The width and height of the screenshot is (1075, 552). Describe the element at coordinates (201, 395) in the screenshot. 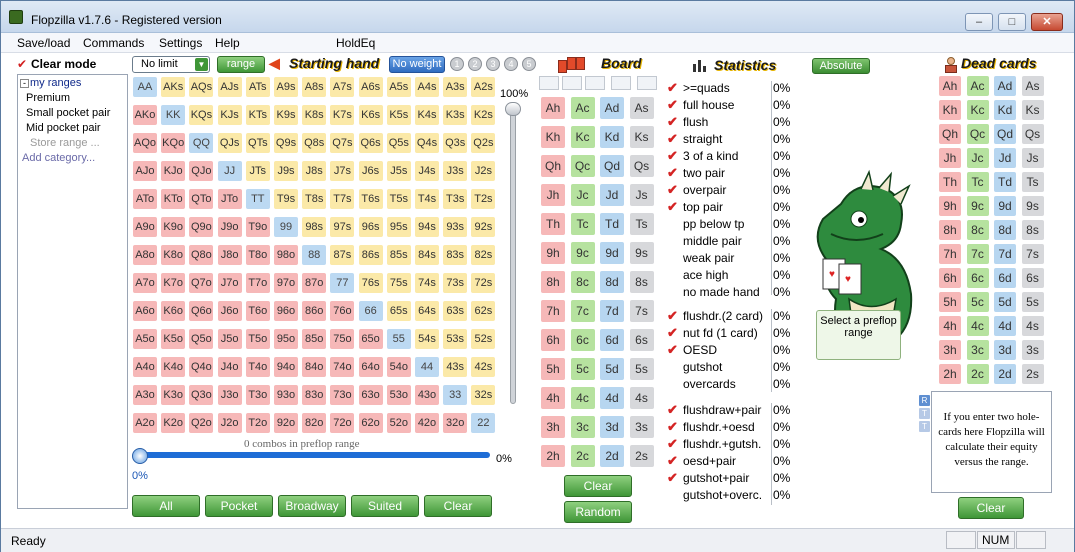

I see `hand-cell: Q3o` at that location.